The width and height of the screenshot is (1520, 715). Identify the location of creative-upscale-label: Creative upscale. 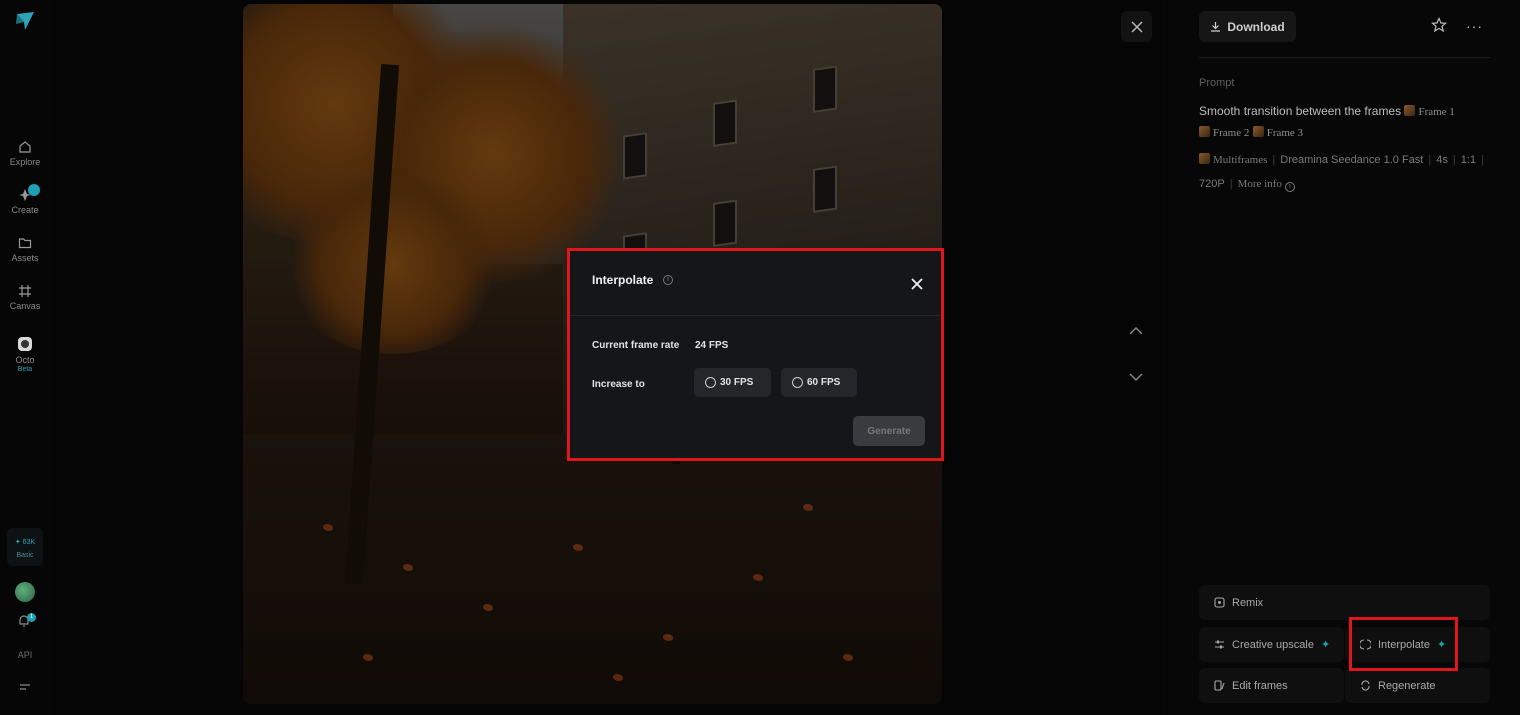
(1273, 644).